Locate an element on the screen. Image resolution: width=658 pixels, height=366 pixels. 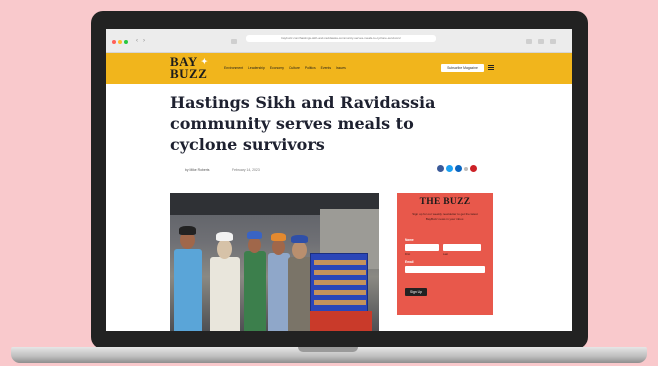
last-name-hint: Last is located at coordinates (445, 254).